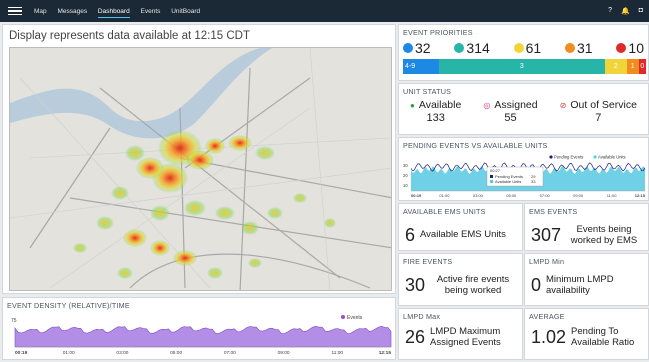 The height and width of the screenshot is (362, 649). I want to click on priority-count-4: 10, so click(630, 48).